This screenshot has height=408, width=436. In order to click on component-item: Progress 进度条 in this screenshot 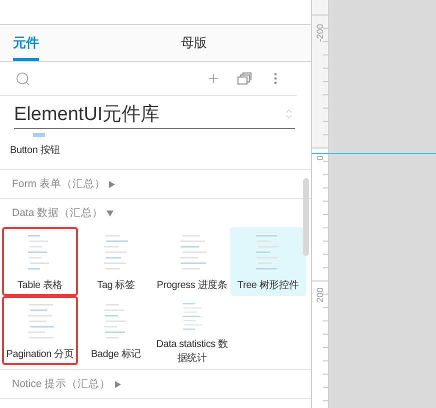, I will do `click(192, 261)`.